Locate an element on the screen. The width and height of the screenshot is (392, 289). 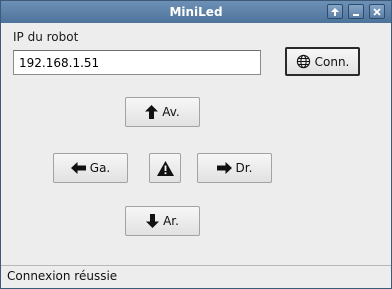
close-icon is located at coordinates (377, 11).